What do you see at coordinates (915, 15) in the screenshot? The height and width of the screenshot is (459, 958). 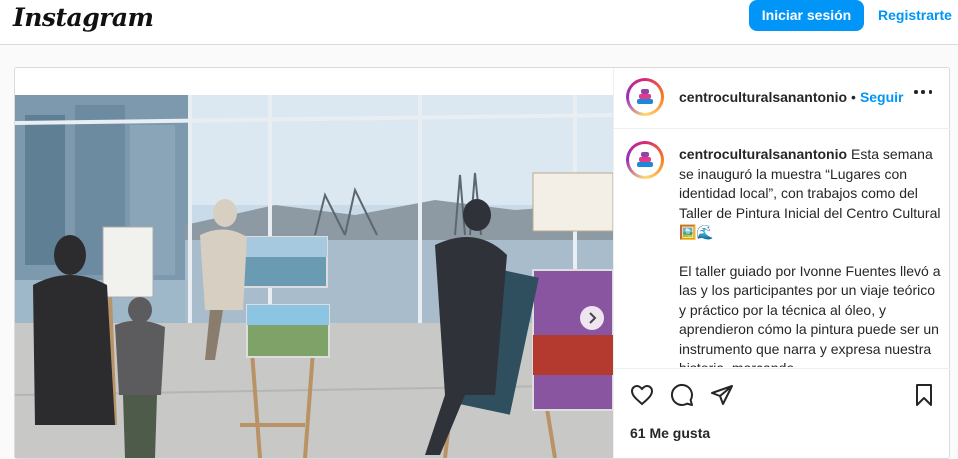 I see `register-link: Registrarte` at bounding box center [915, 15].